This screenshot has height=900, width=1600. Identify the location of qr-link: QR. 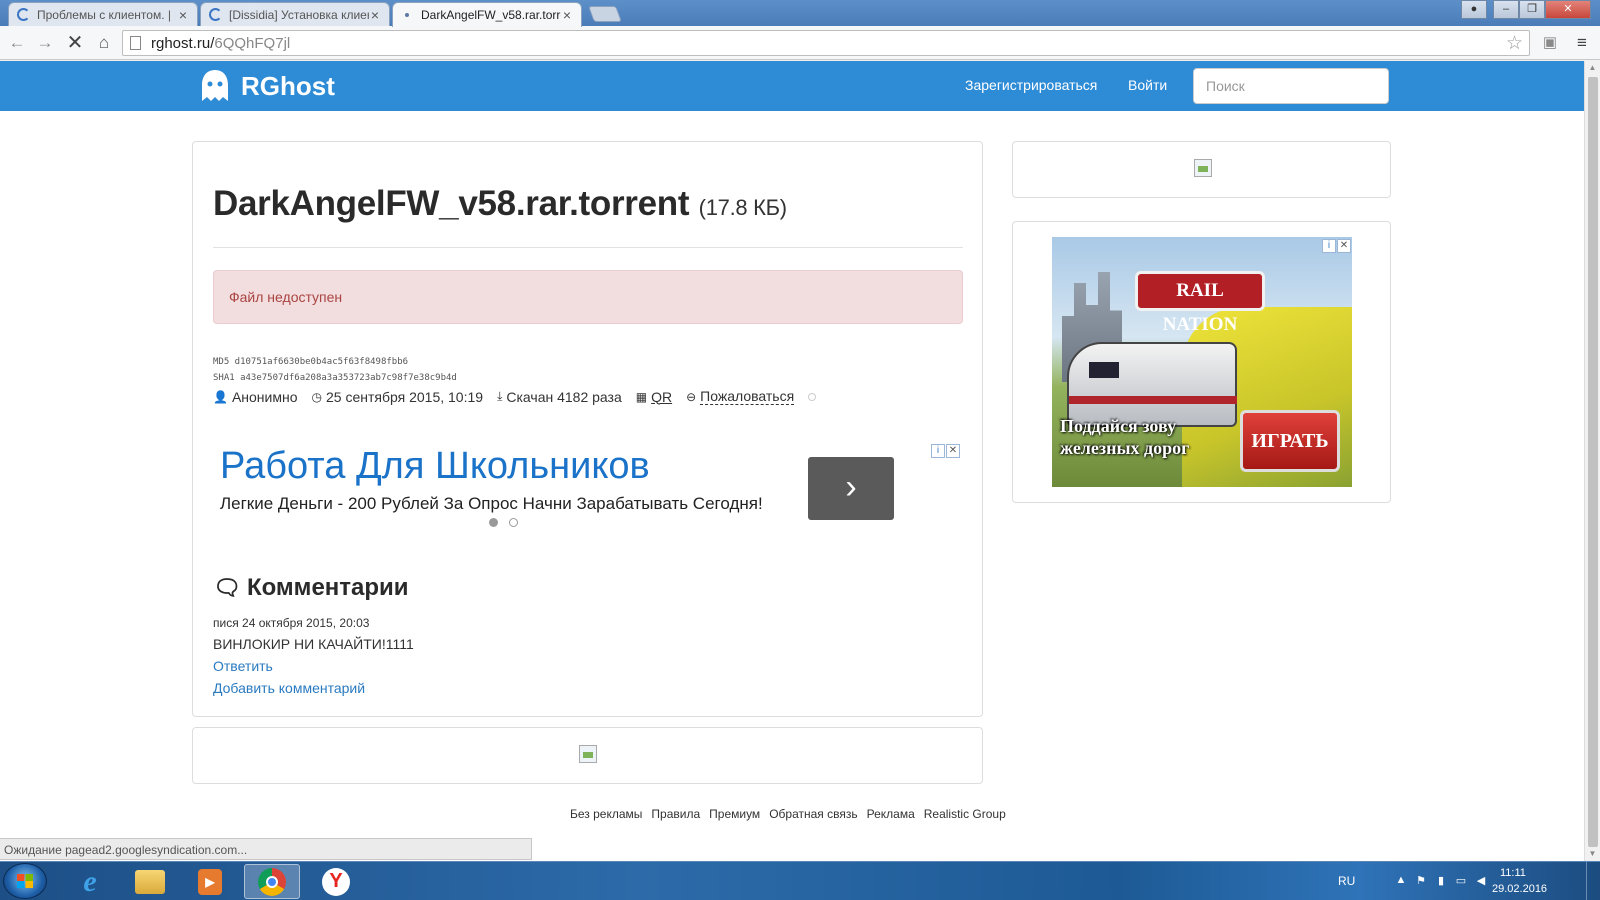
(661, 397).